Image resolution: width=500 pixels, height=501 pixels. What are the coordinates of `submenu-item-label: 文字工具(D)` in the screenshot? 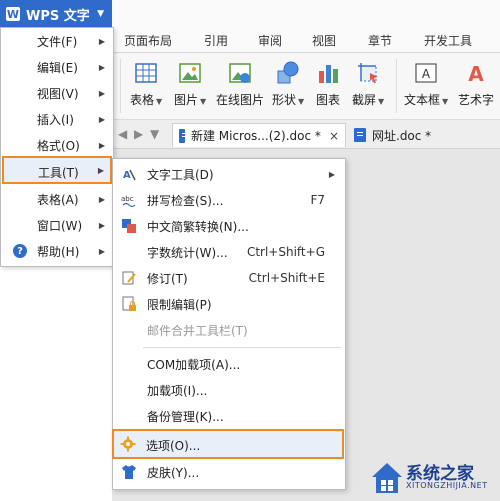 It's located at (180, 174).